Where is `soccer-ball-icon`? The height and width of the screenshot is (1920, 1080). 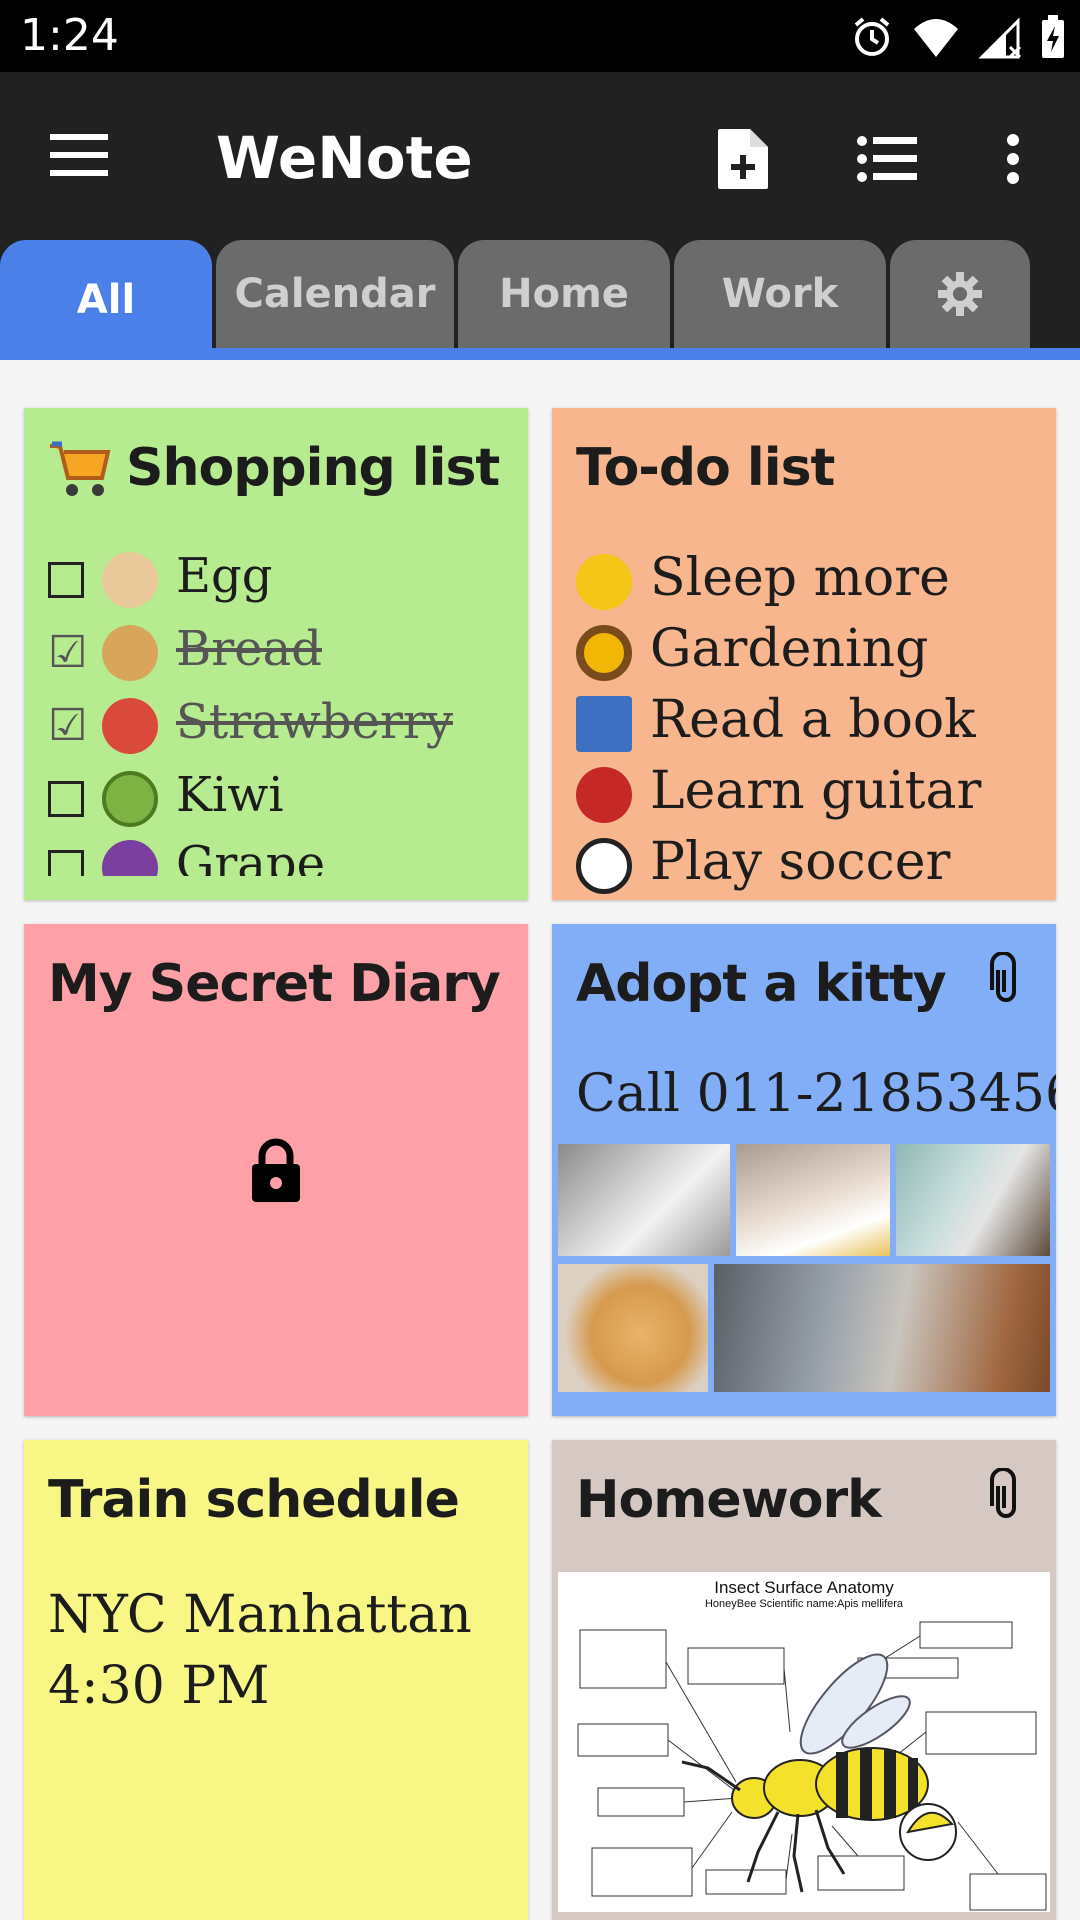 soccer-ball-icon is located at coordinates (604, 865).